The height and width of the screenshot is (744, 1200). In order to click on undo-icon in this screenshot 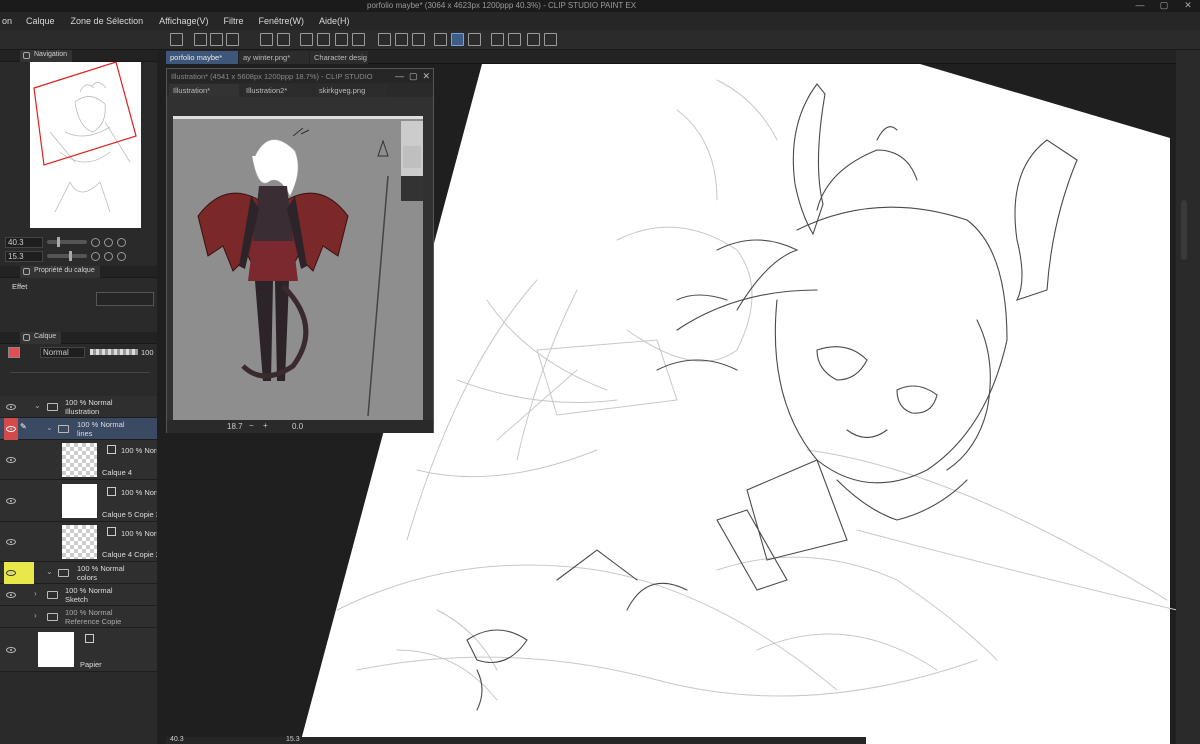, I will do `click(266, 39)`.